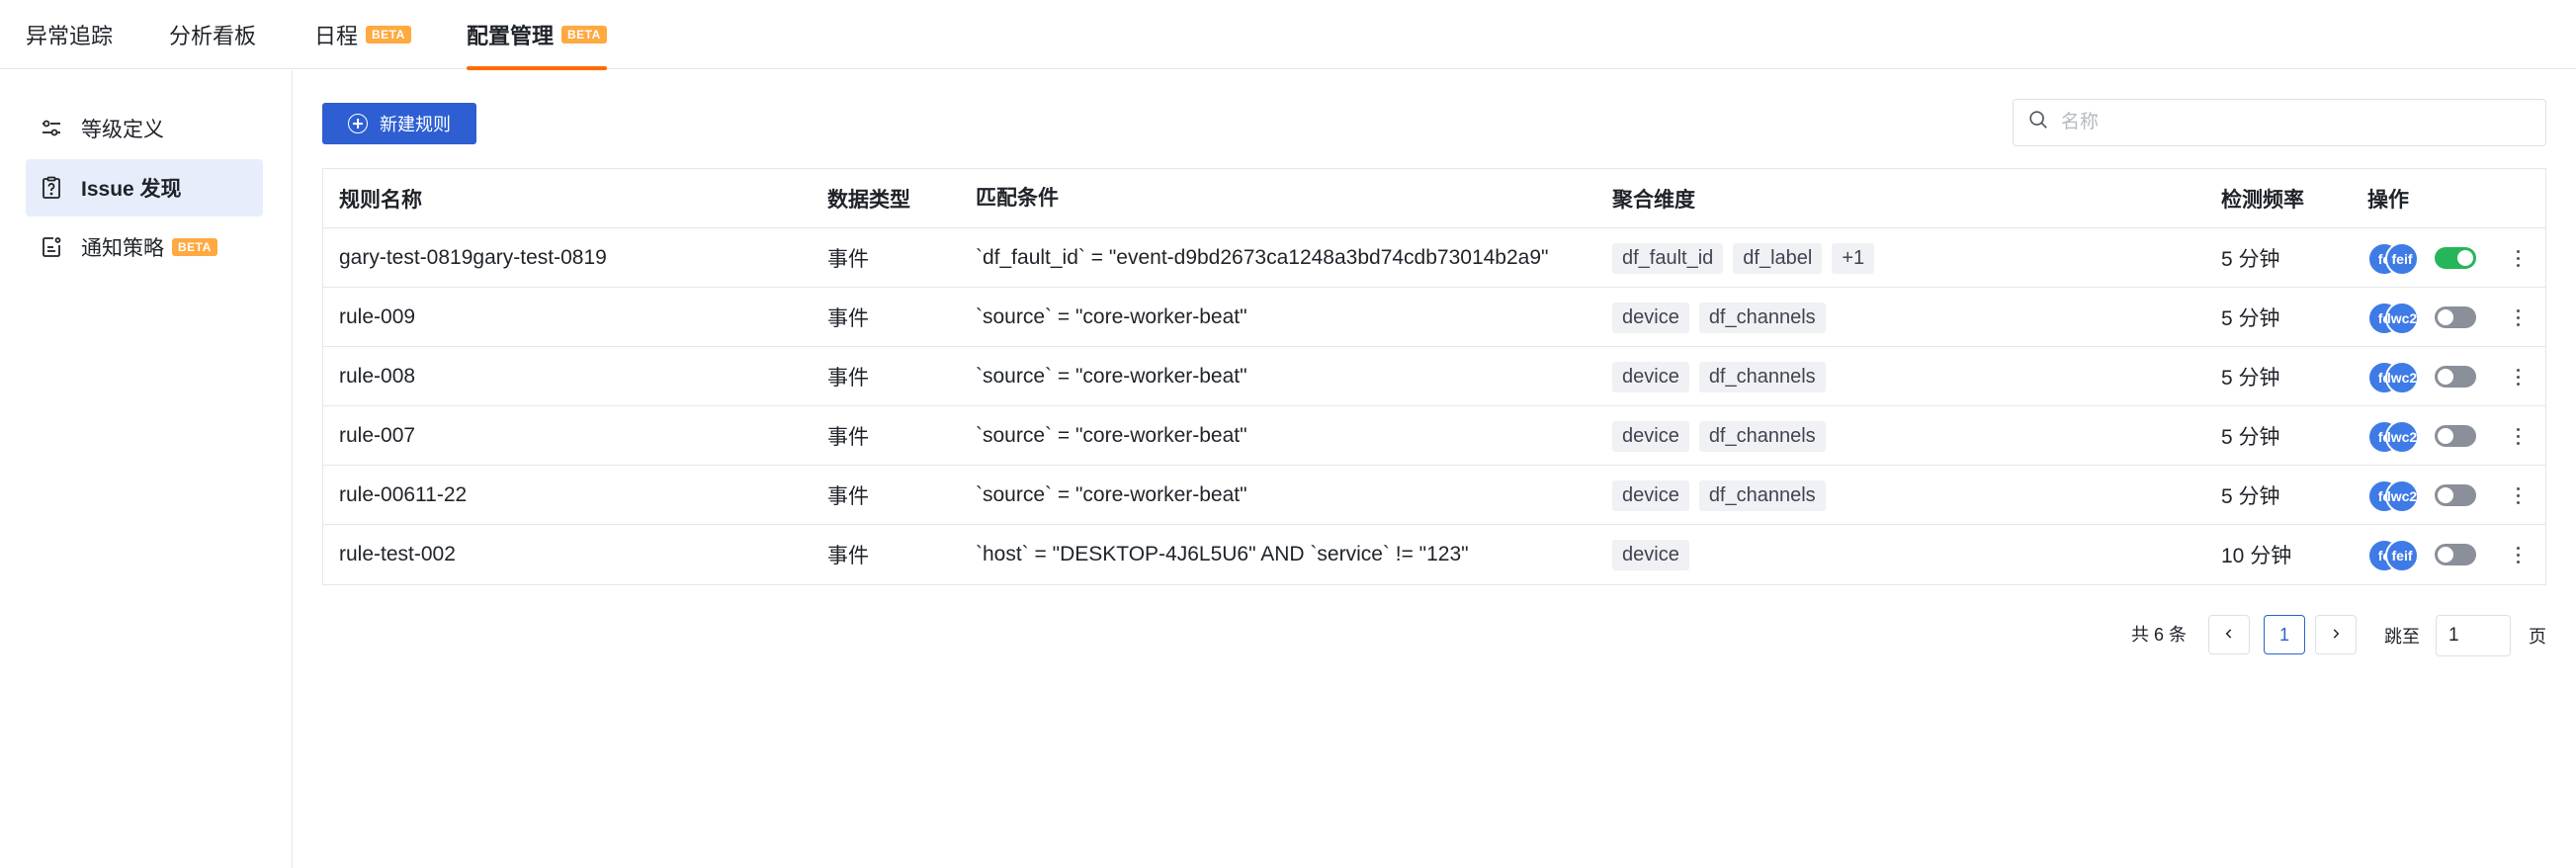 This screenshot has width=2576, height=868. I want to click on sidebar-item-label: 等级定义, so click(122, 130).